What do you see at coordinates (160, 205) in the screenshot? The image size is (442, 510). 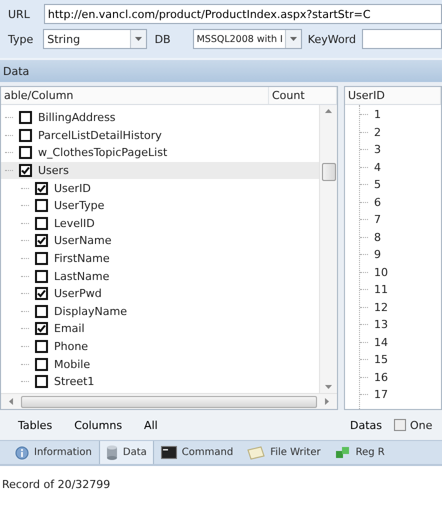 I see `tree-row: UserType` at bounding box center [160, 205].